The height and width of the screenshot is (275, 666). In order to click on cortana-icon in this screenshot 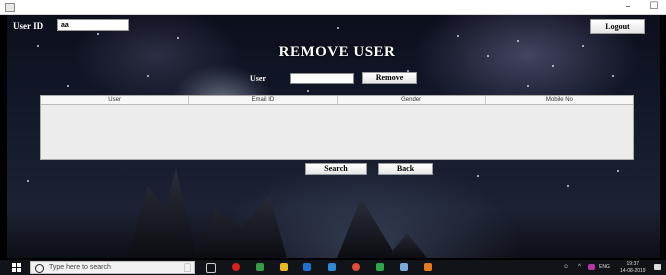, I will do `click(39, 268)`.